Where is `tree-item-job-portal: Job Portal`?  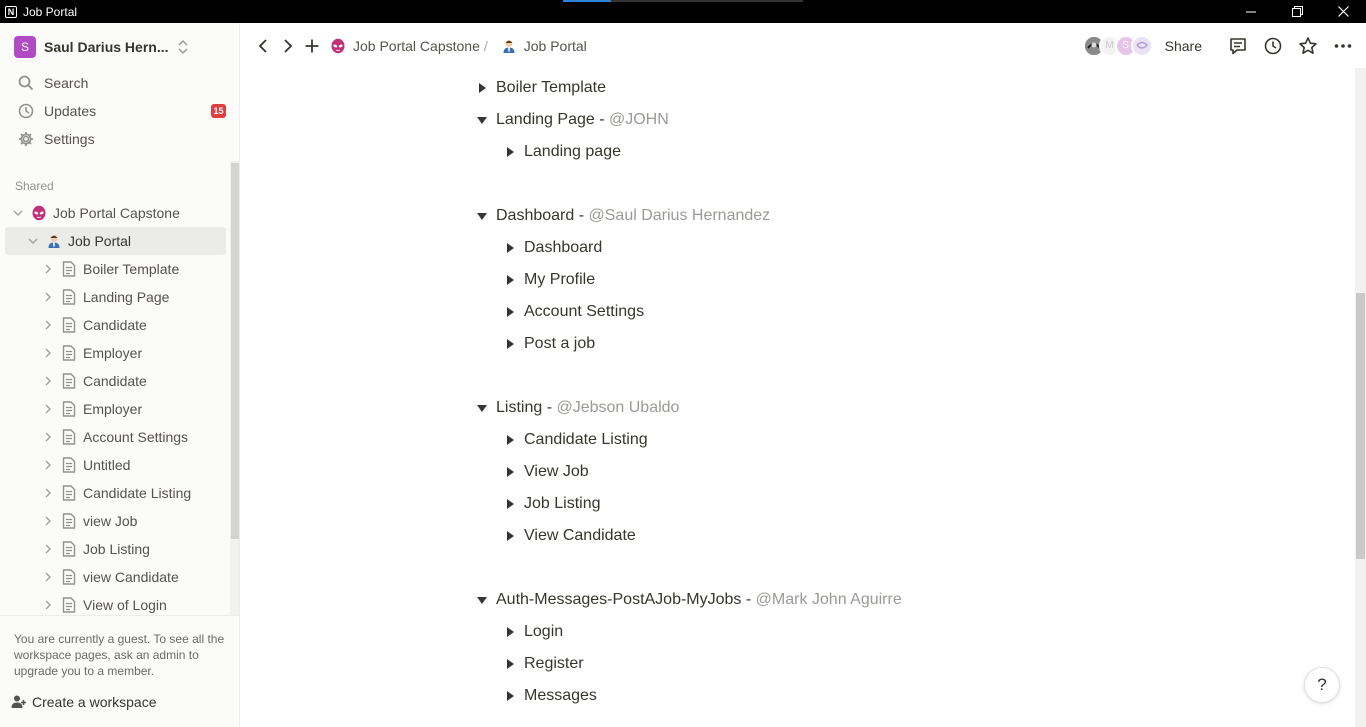 tree-item-job-portal: Job Portal is located at coordinates (115, 241).